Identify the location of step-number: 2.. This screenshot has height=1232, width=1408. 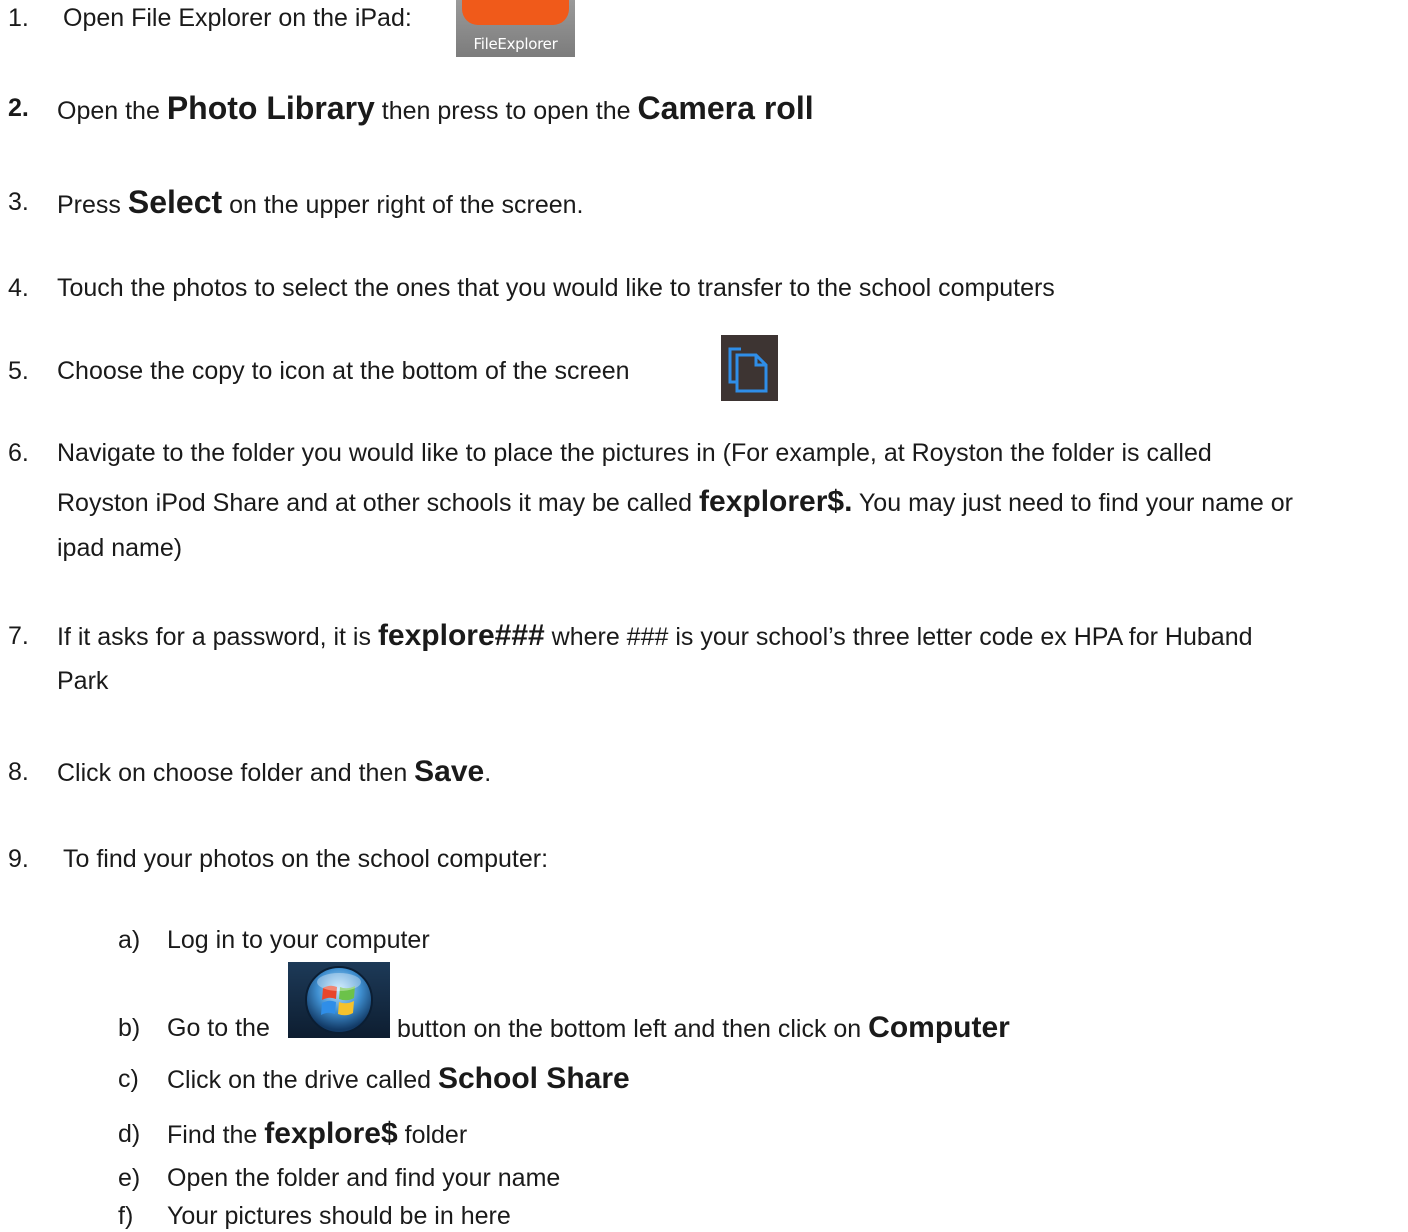
(18, 108).